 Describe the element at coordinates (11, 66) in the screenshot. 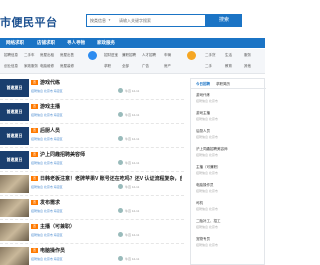

I see `category-item: 创业信息` at that location.